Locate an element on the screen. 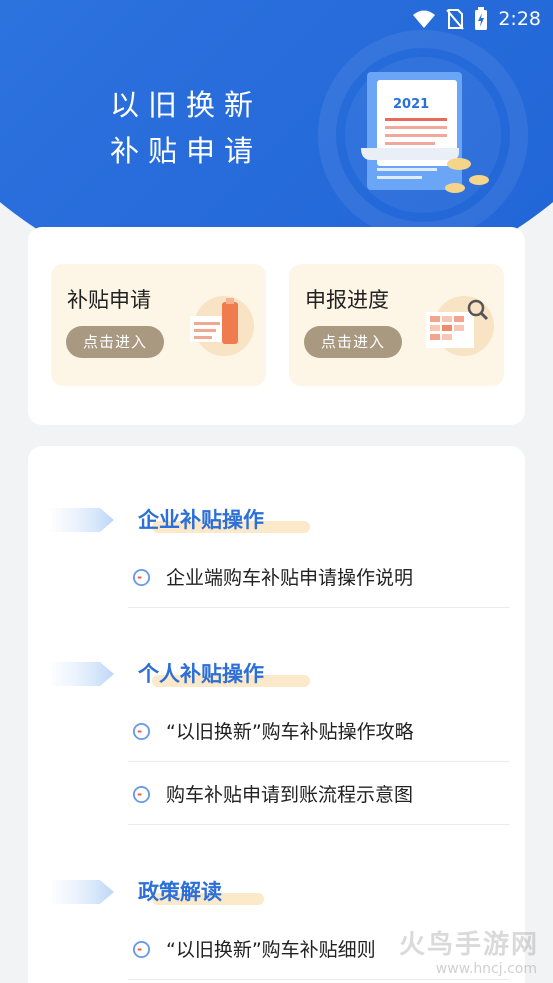  section-title: 企业补贴操作 is located at coordinates (201, 520).